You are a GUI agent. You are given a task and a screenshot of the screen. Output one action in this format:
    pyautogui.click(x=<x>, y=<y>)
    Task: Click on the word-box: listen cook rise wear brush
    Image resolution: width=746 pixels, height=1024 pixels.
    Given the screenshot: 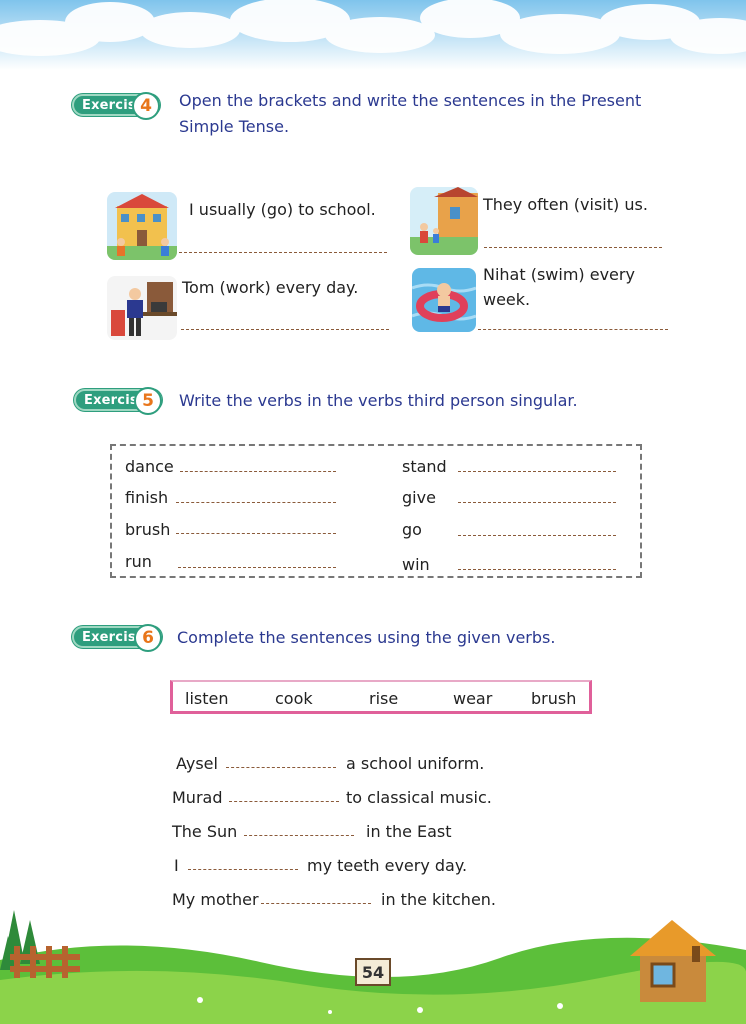 What is the action you would take?
    pyautogui.click(x=381, y=697)
    